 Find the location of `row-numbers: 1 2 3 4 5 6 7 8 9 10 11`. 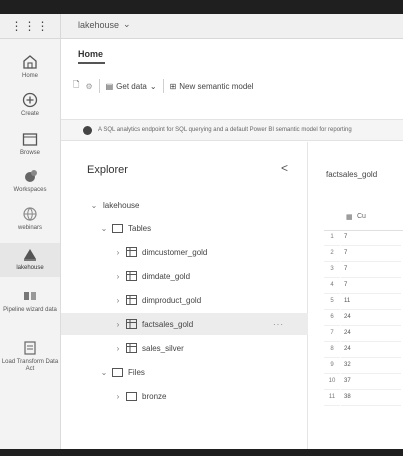

row-numbers: 1 2 3 4 5 6 7 8 9 10 11 is located at coordinates (332, 318).